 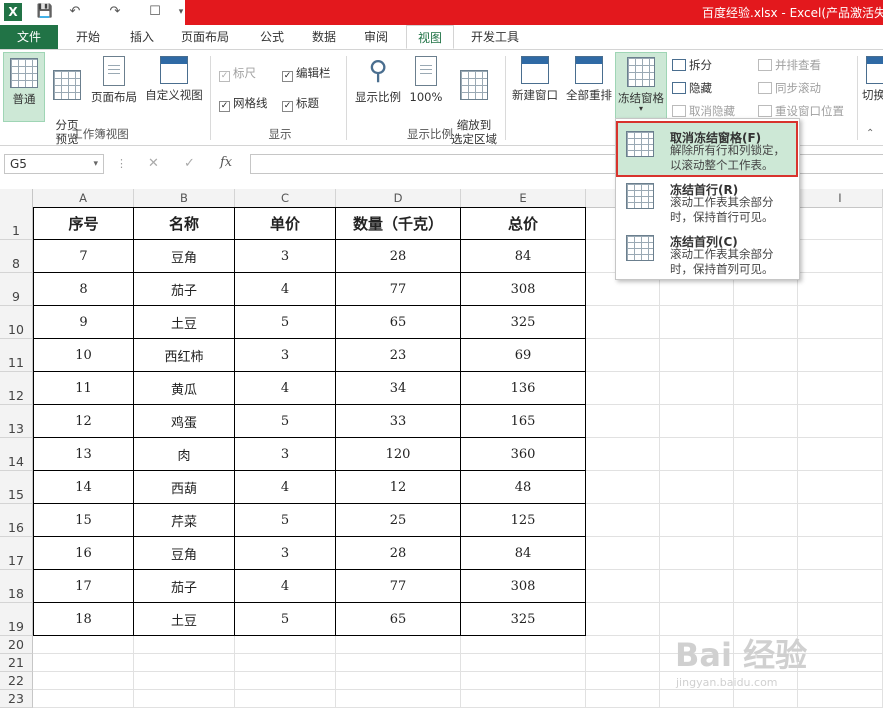 I want to click on row-header: 1, so click(x=16, y=223).